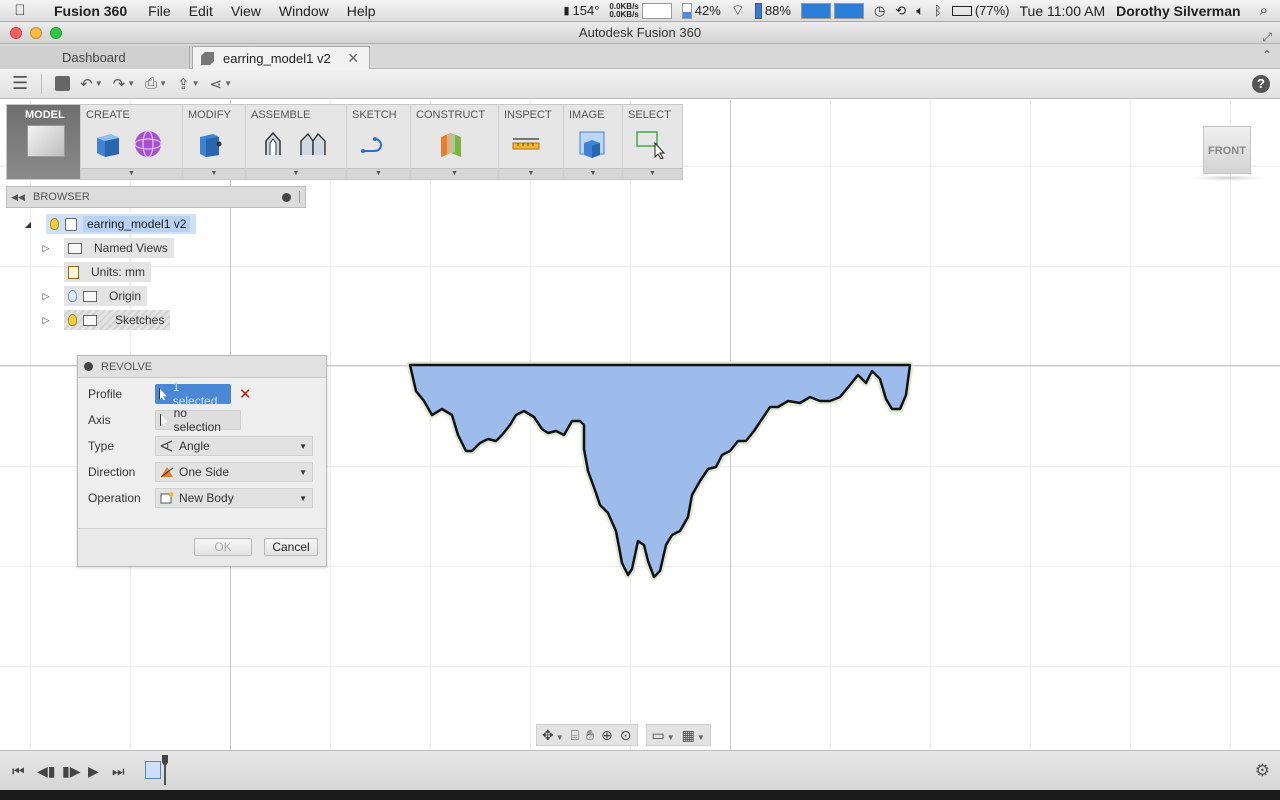 This screenshot has width=1280, height=800. Describe the element at coordinates (575, 735) in the screenshot. I see `look-at-icon: ⌸` at that location.